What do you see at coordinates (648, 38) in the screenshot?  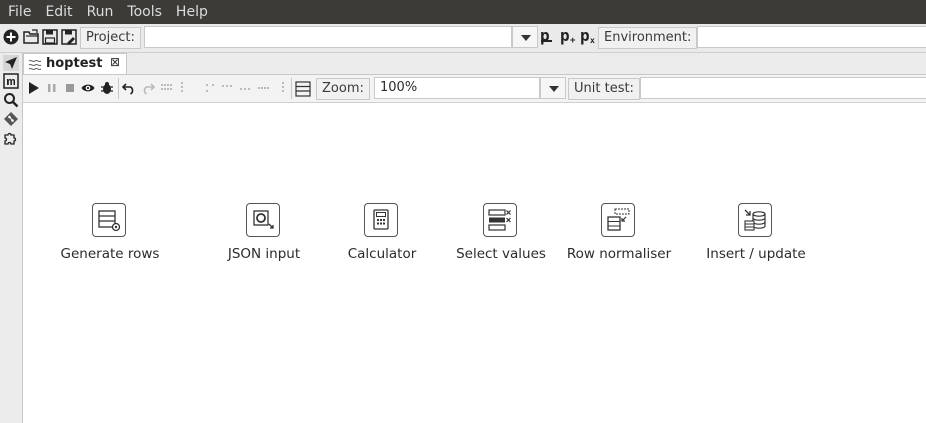 I see `environment-label: Environment:` at bounding box center [648, 38].